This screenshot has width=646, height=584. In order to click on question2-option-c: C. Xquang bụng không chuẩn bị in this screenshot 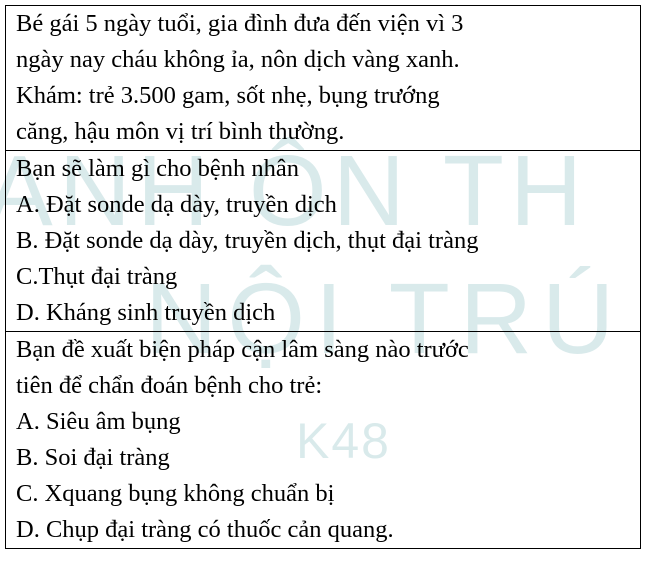, I will do `click(175, 493)`.